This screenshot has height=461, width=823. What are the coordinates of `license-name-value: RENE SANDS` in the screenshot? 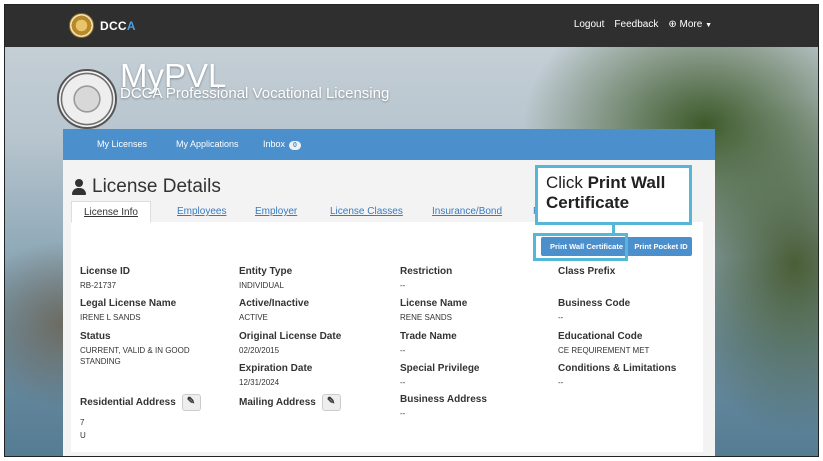 It's located at (426, 317).